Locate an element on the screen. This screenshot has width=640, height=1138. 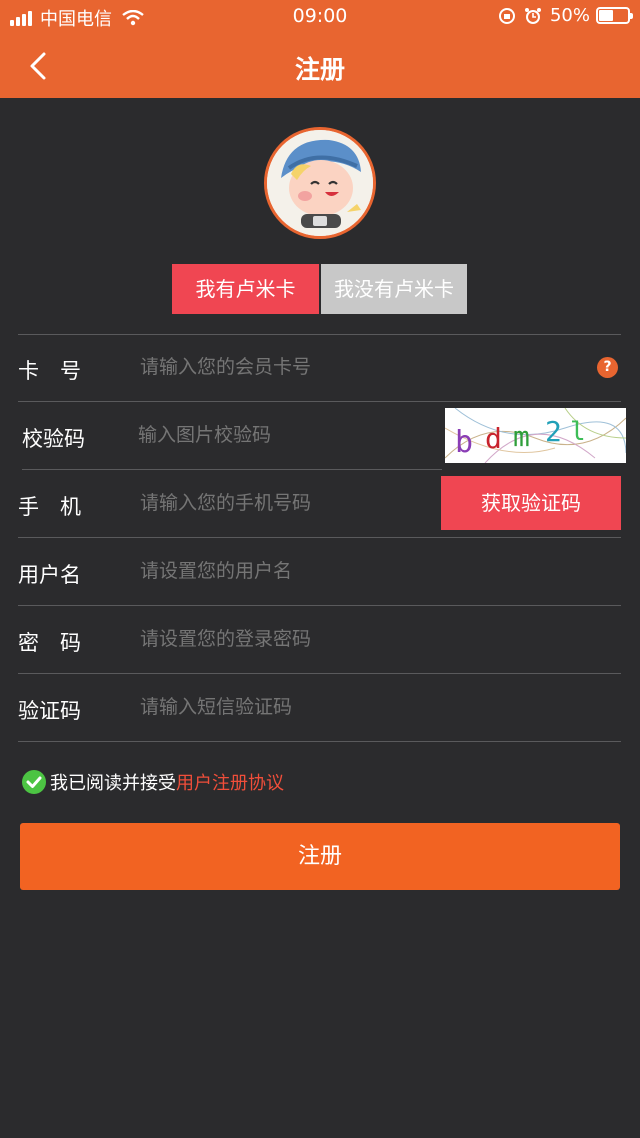
agreement-row: 我已阅读并接受 用户注册协议 is located at coordinates (153, 782).